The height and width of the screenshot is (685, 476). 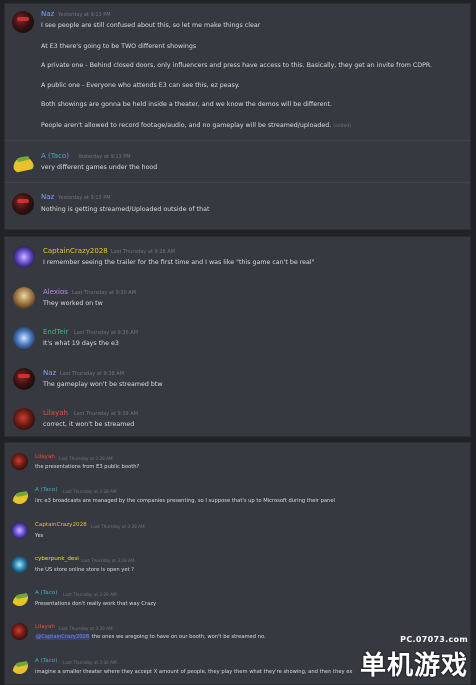 What do you see at coordinates (99, 167) in the screenshot?
I see `message-text: very different games under the hood` at bounding box center [99, 167].